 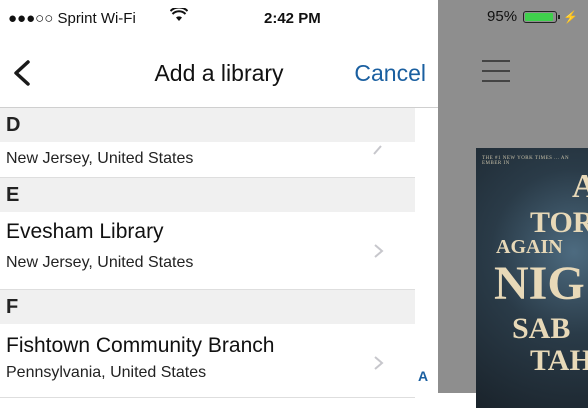 What do you see at coordinates (559, 222) in the screenshot?
I see `book-title-line: TOR` at bounding box center [559, 222].